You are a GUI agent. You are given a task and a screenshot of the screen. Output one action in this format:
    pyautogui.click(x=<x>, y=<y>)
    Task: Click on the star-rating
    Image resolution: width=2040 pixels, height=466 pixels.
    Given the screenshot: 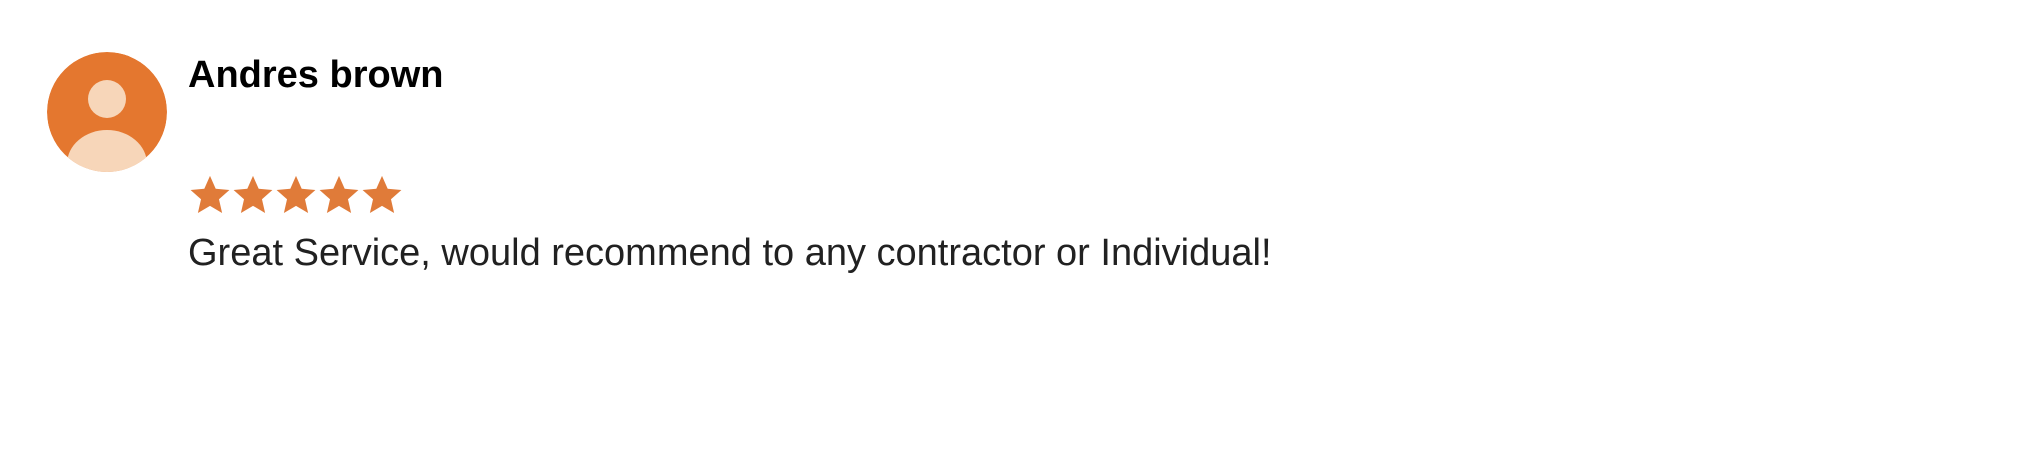 What is the action you would take?
    pyautogui.click(x=295, y=195)
    